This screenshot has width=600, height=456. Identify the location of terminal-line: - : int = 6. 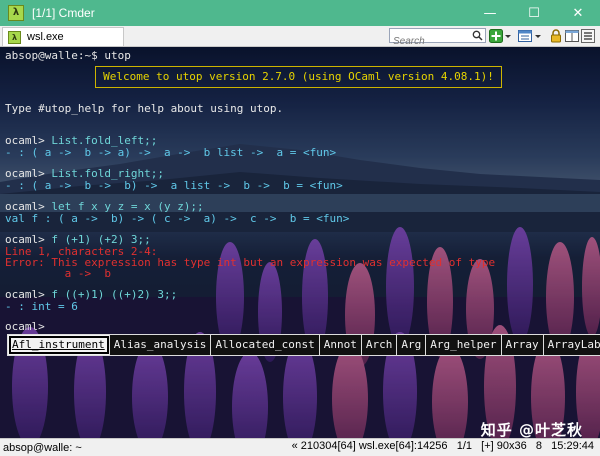
(41, 306).